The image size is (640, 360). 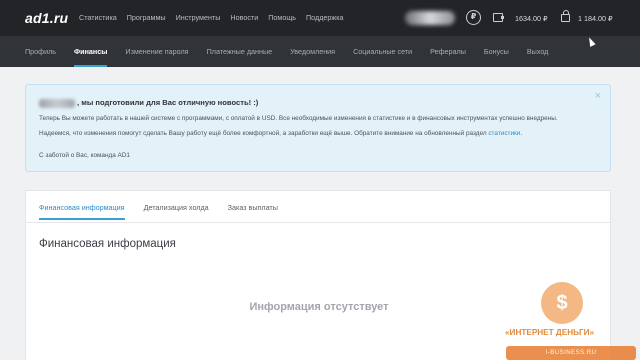 What do you see at coordinates (146, 17) in the screenshot?
I see `nav-programs: Программы` at bounding box center [146, 17].